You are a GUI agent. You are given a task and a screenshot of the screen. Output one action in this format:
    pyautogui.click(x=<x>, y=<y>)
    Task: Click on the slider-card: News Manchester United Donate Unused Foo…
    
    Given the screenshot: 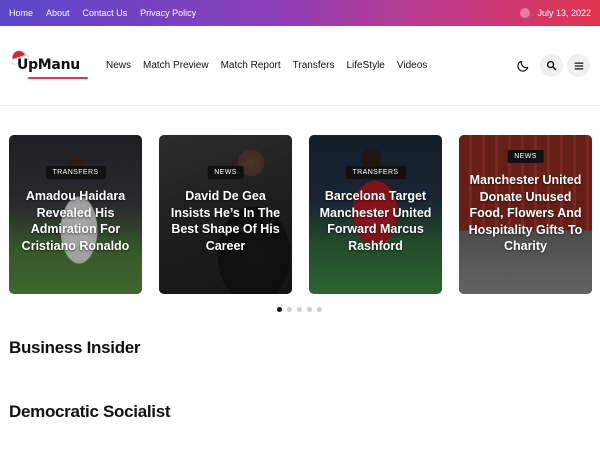 What is the action you would take?
    pyautogui.click(x=525, y=214)
    